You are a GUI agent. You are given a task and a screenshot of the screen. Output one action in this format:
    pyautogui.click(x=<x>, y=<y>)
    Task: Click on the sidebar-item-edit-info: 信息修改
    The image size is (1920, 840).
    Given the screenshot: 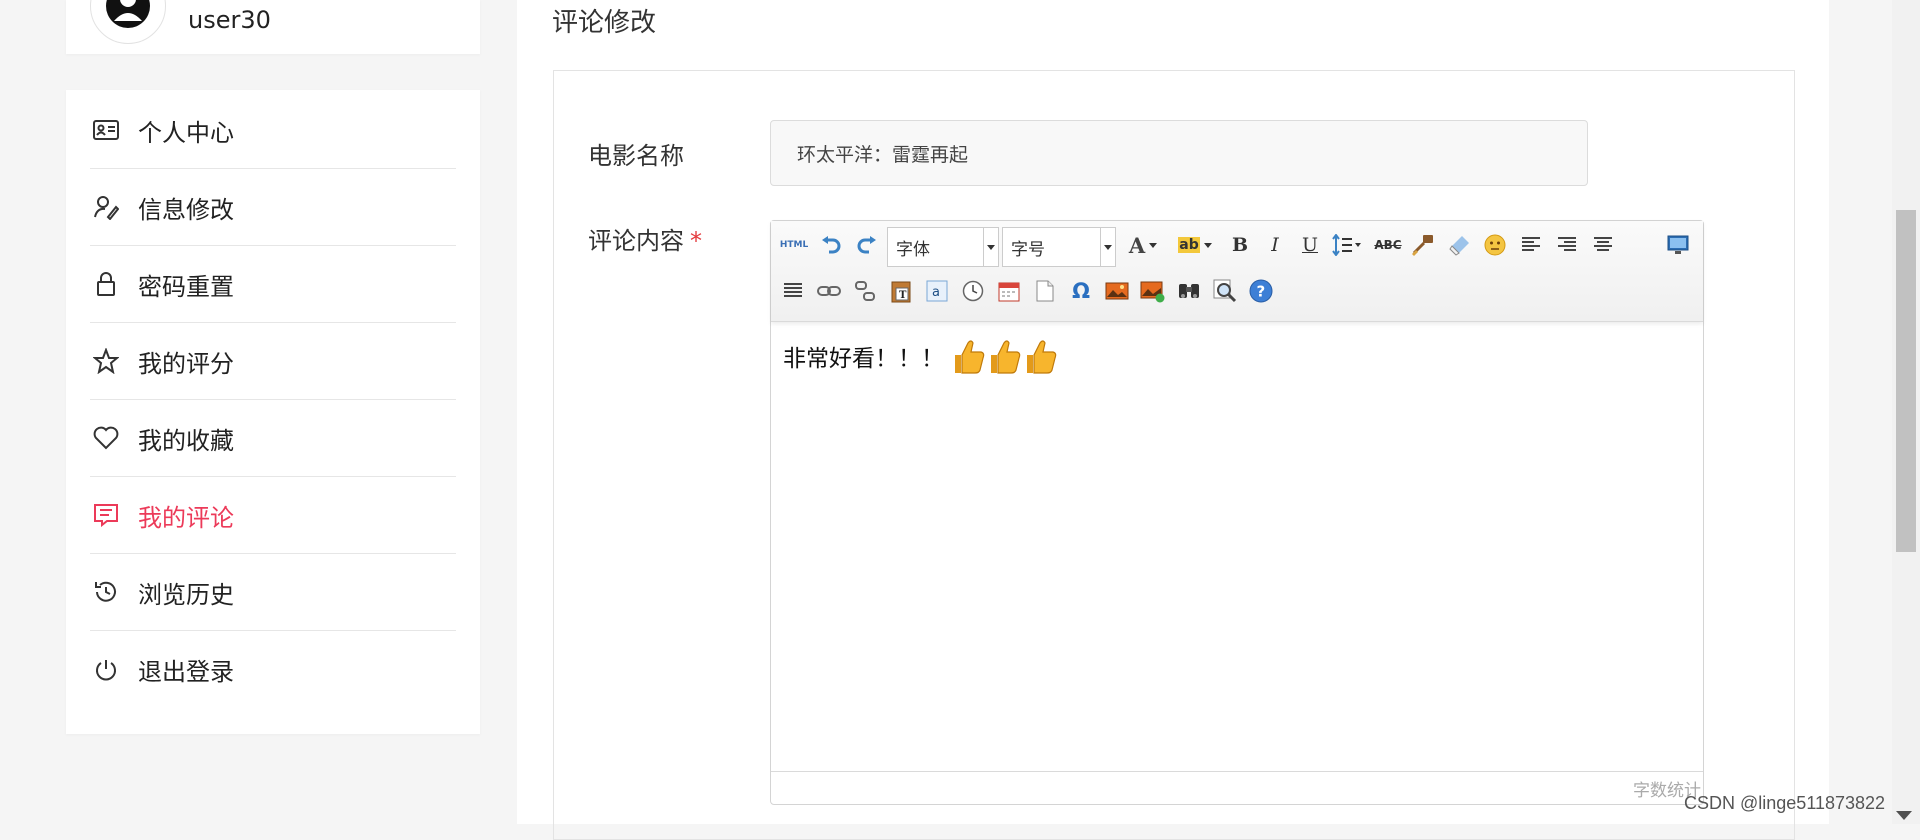 What is the action you would take?
    pyautogui.click(x=273, y=207)
    